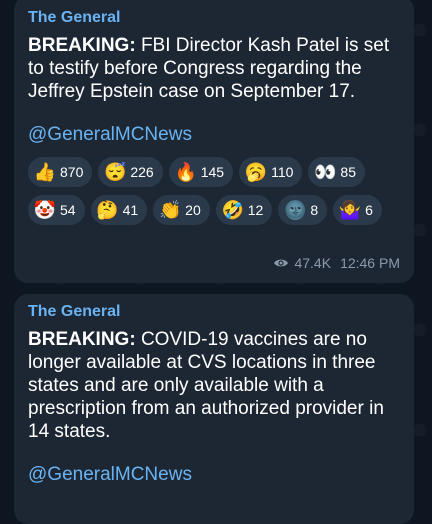  I want to click on eyes-icon: 👀, so click(325, 172).